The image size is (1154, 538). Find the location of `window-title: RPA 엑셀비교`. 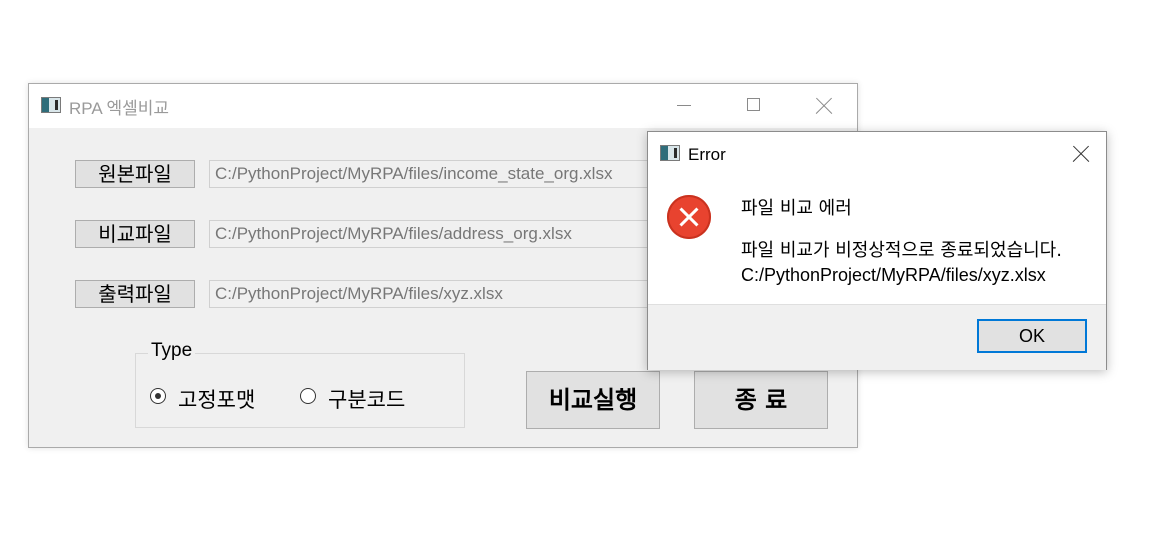

window-title: RPA 엑셀비교 is located at coordinates (119, 108).